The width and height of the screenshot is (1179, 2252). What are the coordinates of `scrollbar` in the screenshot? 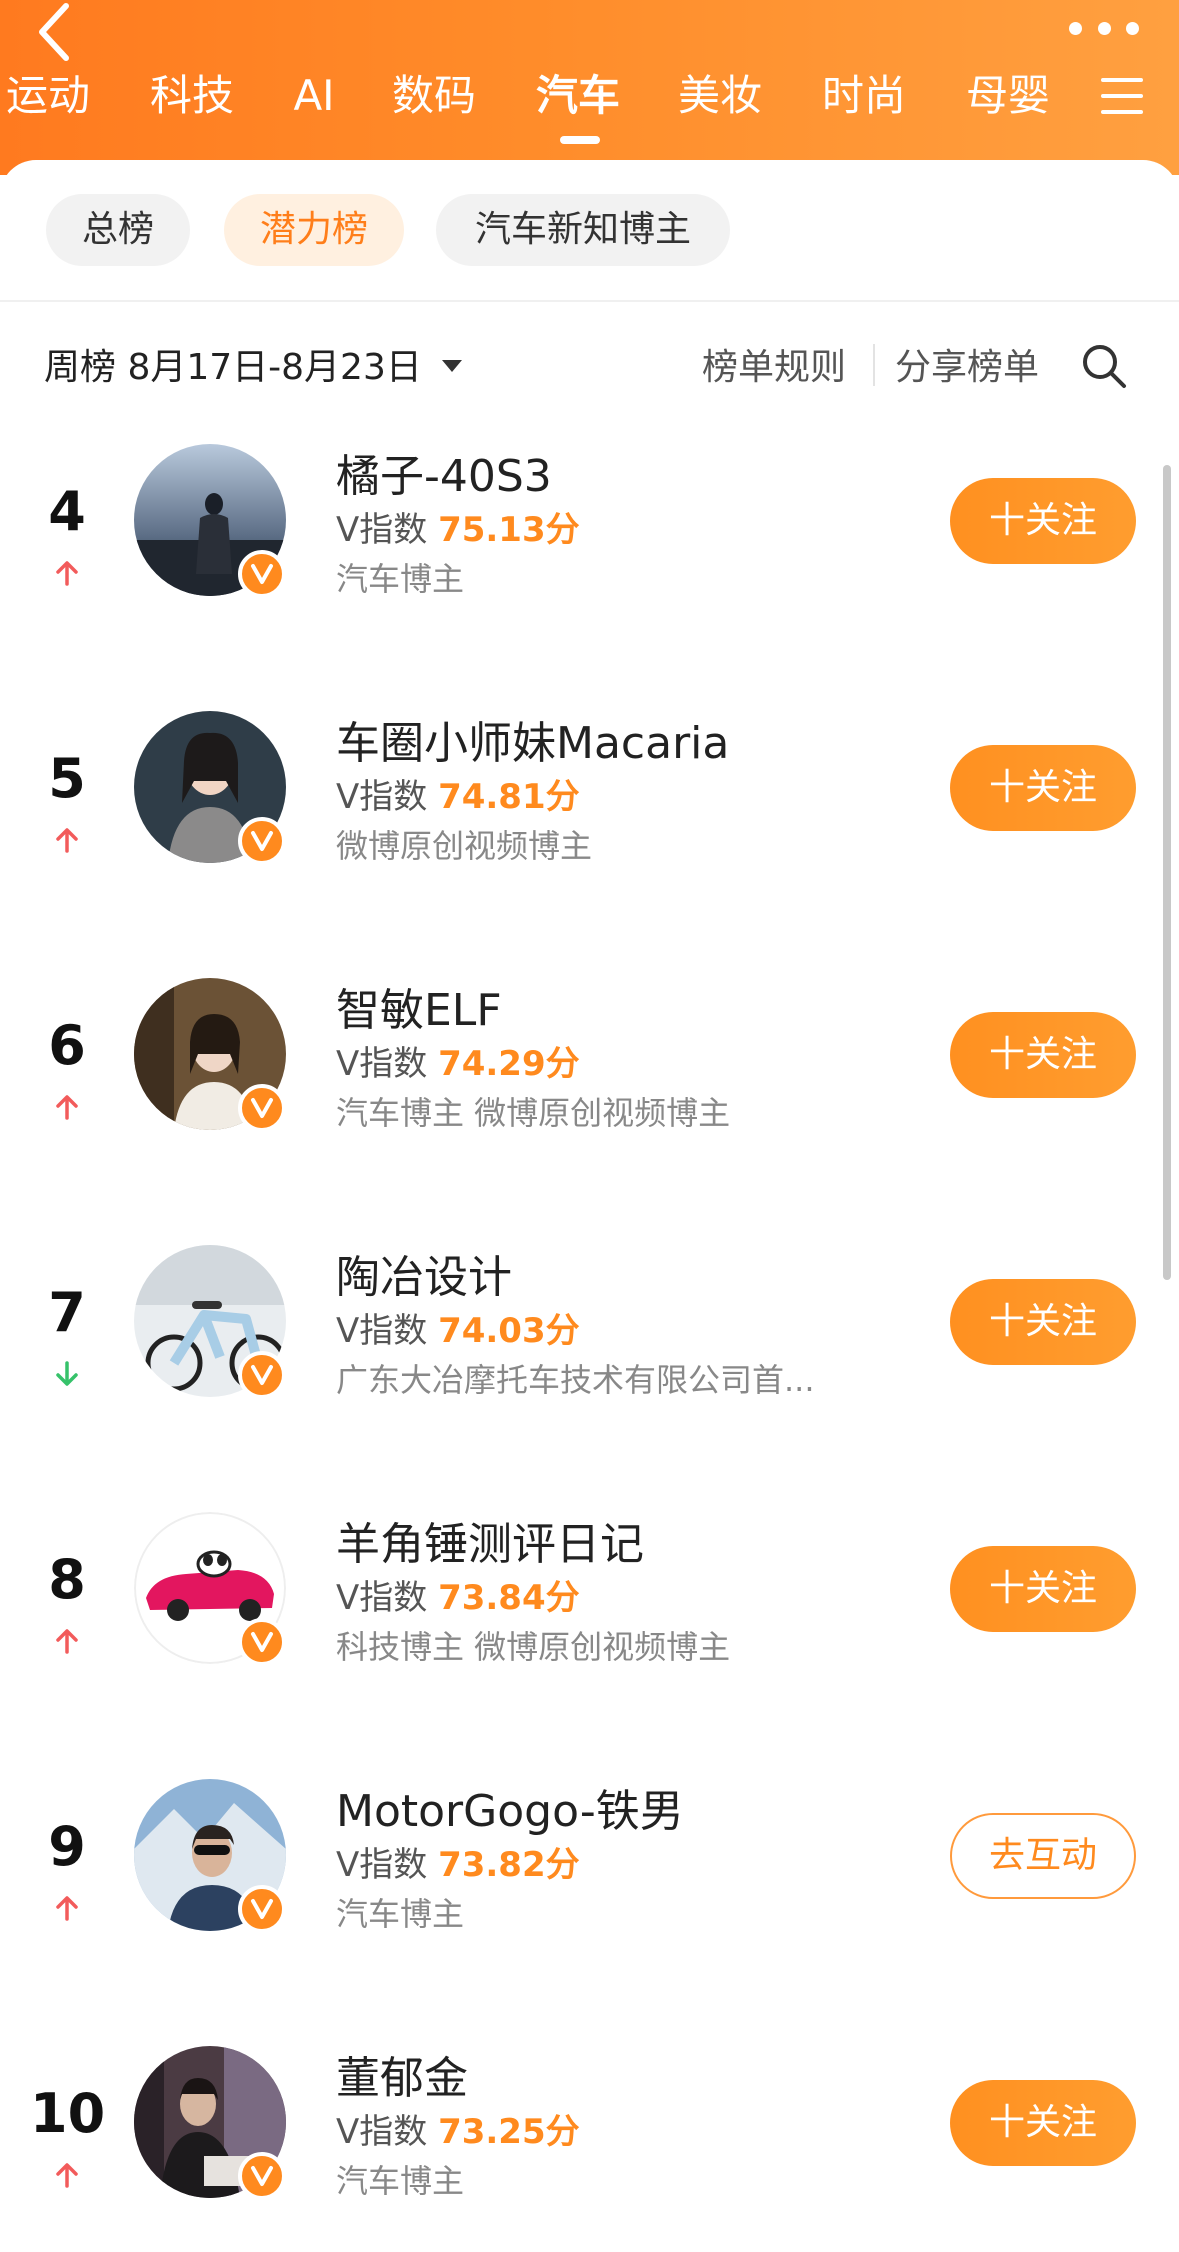 It's located at (1167, 872).